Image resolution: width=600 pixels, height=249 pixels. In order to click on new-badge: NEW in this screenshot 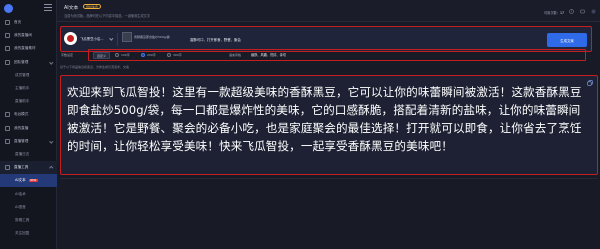, I will do `click(33, 181)`.